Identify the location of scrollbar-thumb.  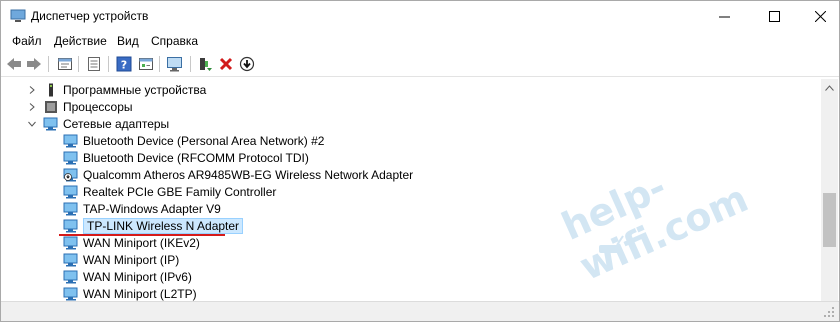
(829, 220).